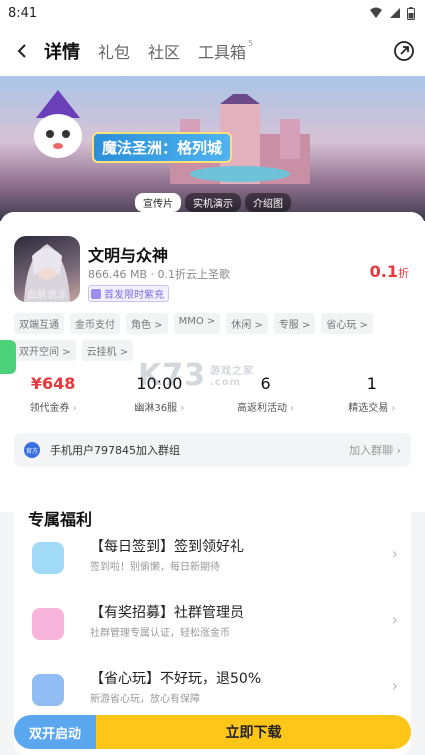  What do you see at coordinates (247, 323) in the screenshot?
I see `tag: 休闲 >` at bounding box center [247, 323].